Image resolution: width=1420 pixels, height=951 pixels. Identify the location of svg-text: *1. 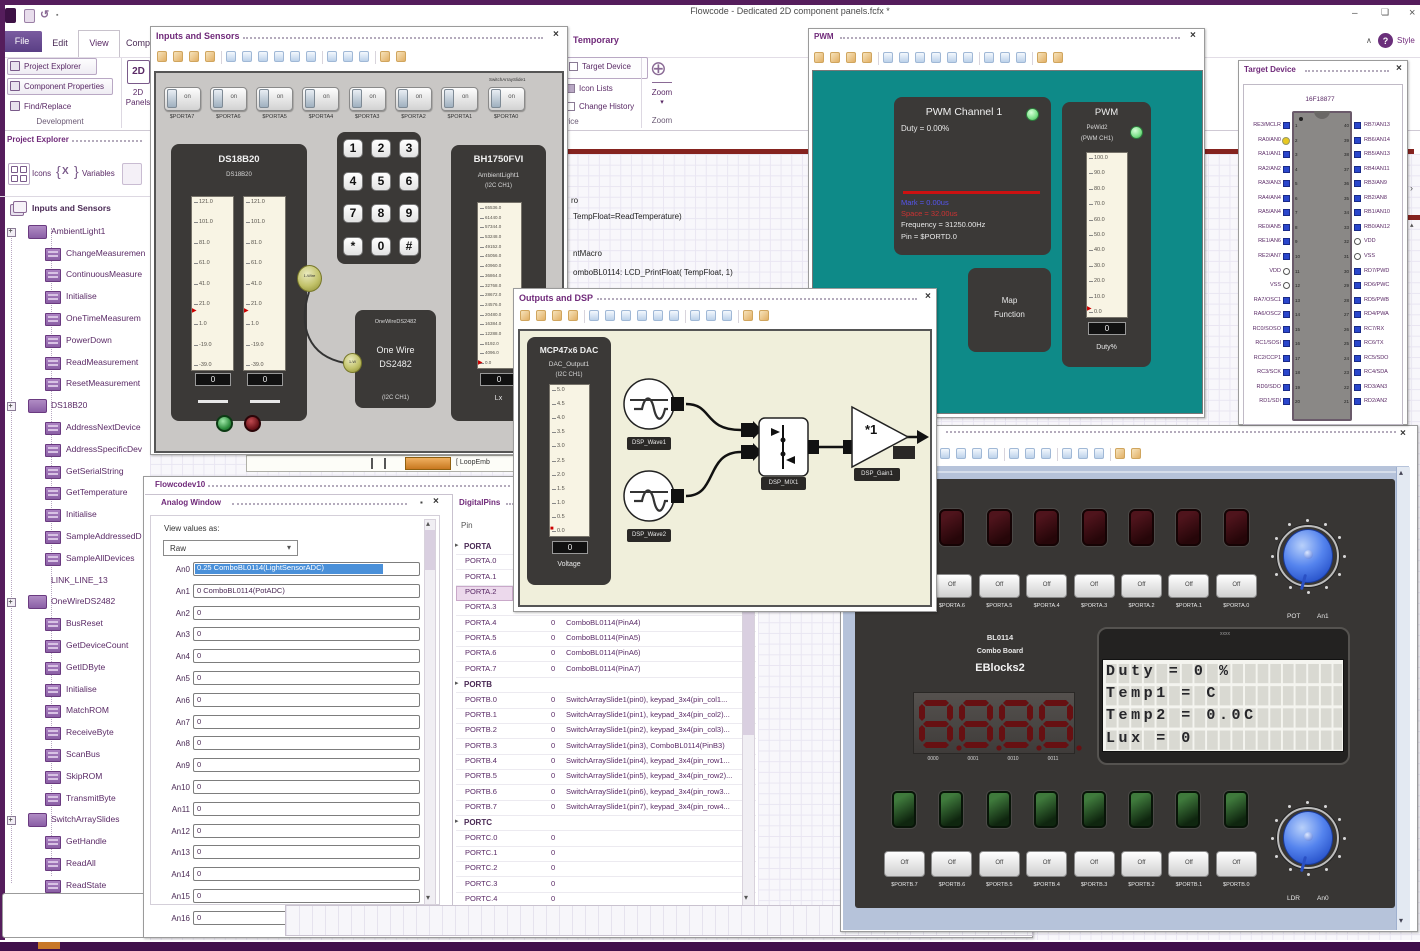
(871, 429).